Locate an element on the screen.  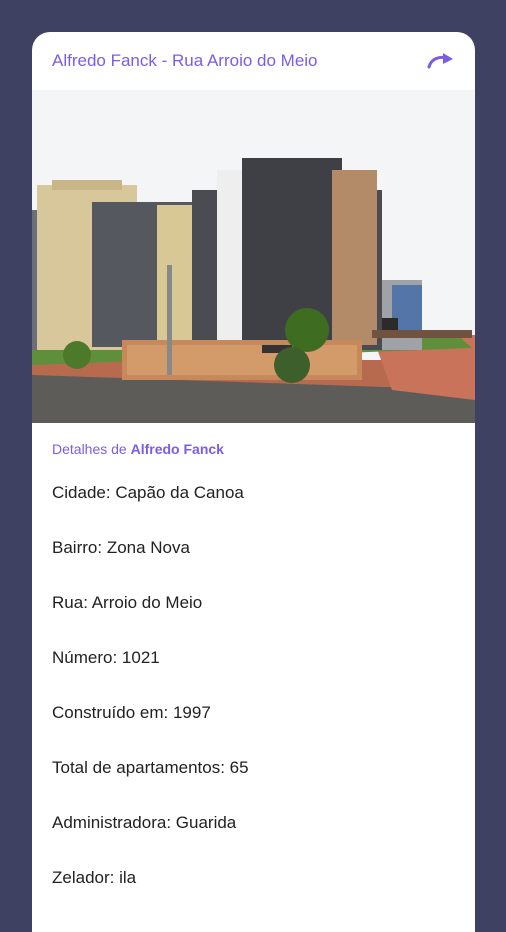
info-value: Arroio do Meio is located at coordinates (147, 602).